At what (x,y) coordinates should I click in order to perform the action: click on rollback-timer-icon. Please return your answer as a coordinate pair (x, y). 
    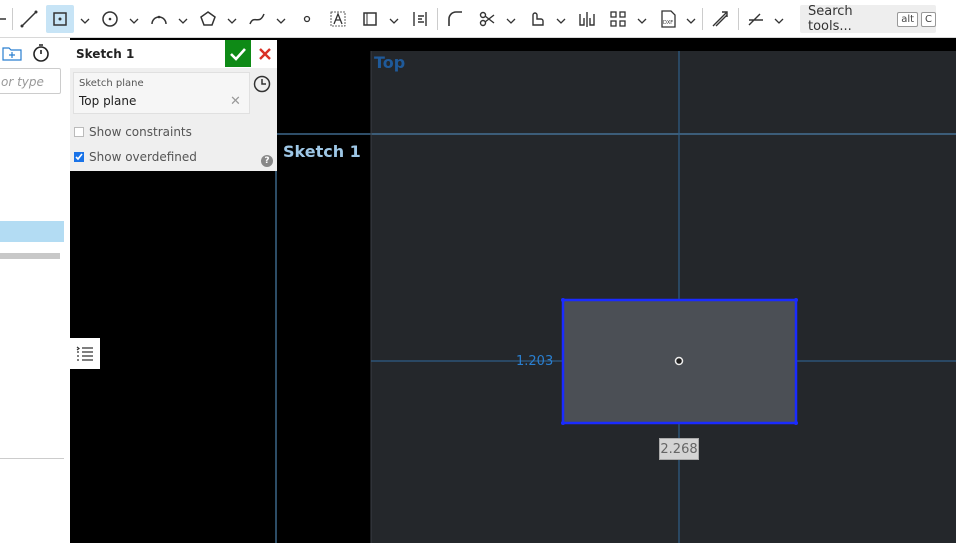
    Looking at the image, I should click on (41, 53).